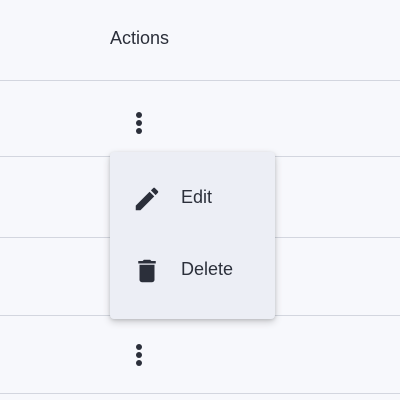 Image resolution: width=400 pixels, height=400 pixels. I want to click on pencil-icon, so click(147, 199).